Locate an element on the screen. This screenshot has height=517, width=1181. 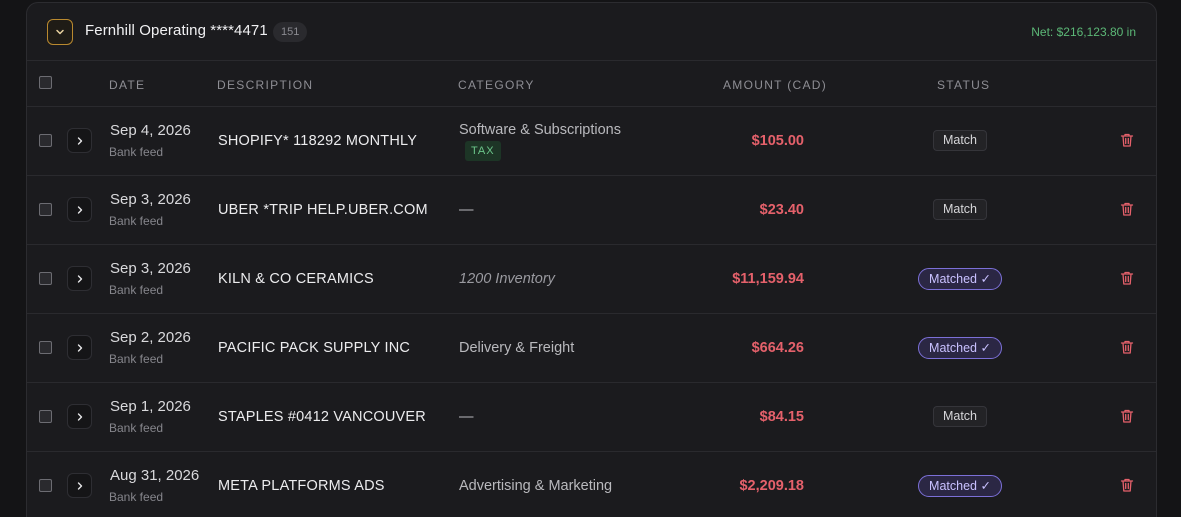
transaction-description: UBER *TRIP HELP.UBER.COM is located at coordinates (323, 210).